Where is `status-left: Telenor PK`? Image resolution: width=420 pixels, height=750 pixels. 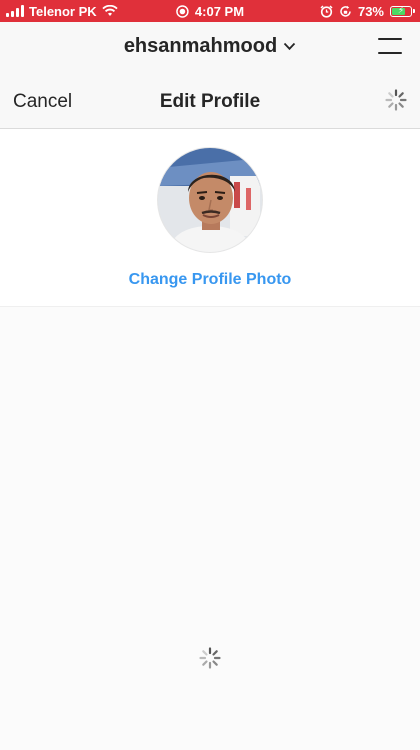
status-left: Telenor PK is located at coordinates (59, 11).